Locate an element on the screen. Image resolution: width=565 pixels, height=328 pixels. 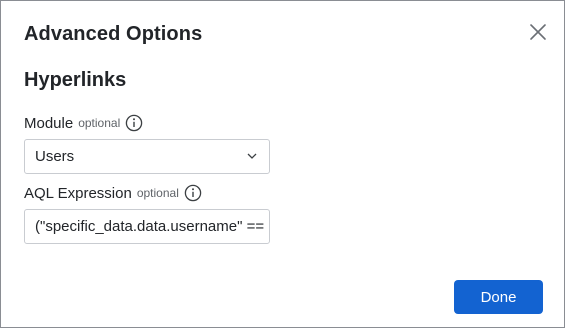
aql-label: AQL Expression is located at coordinates (78, 193).